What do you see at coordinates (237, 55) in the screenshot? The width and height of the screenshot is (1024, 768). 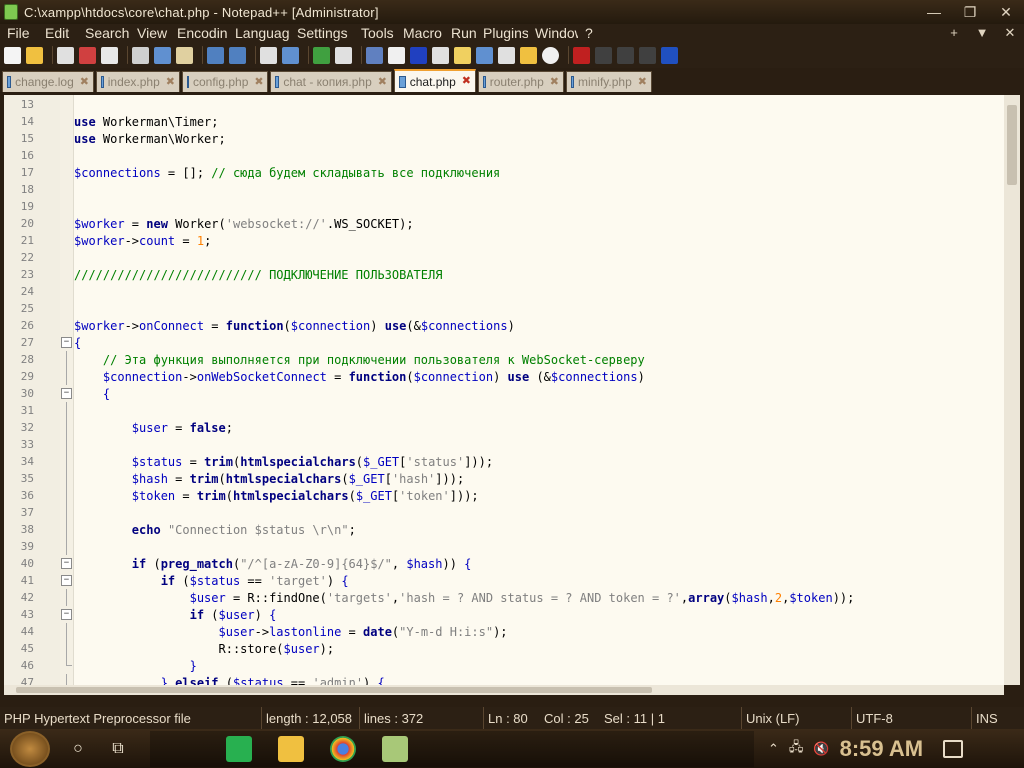 I see `redo-icon` at bounding box center [237, 55].